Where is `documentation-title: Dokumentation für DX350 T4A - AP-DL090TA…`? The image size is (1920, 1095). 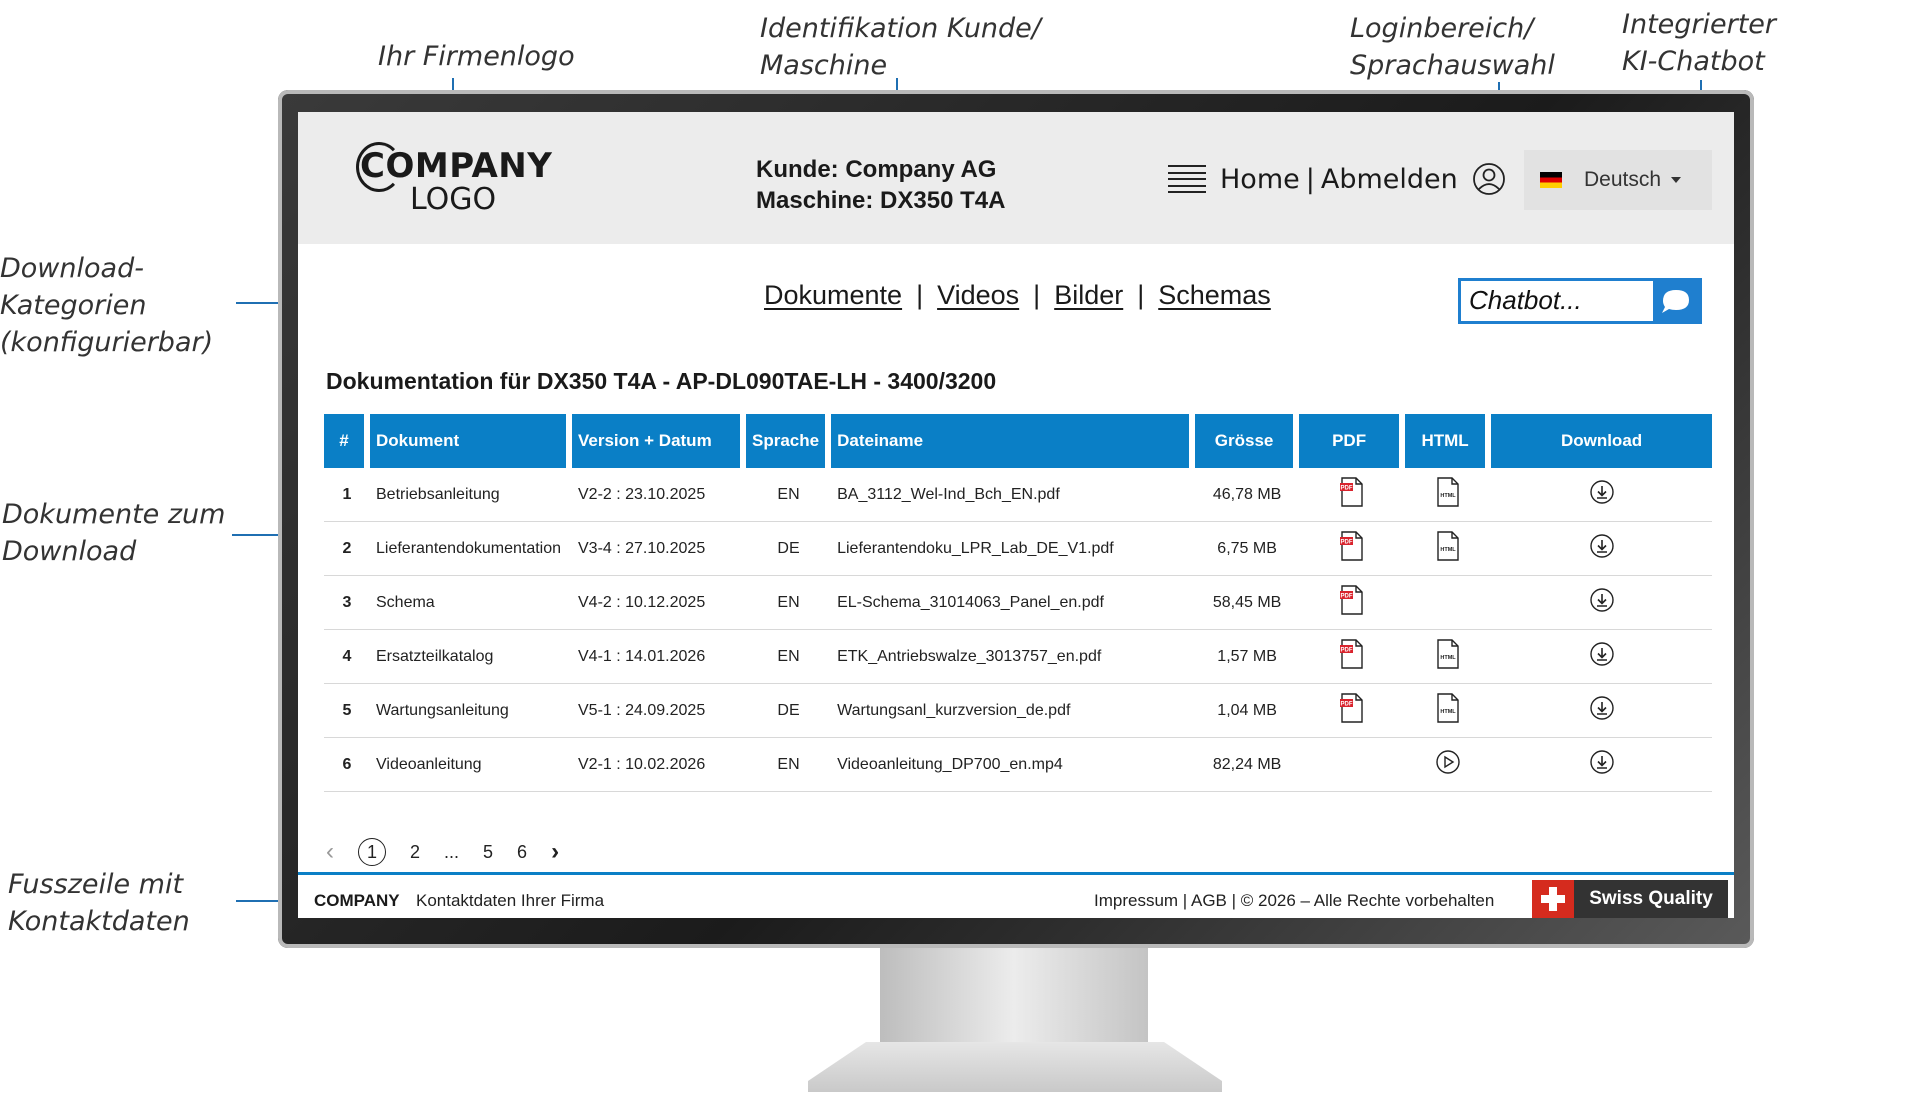
documentation-title: Dokumentation für DX350 T4A - AP-DL090TA… is located at coordinates (661, 381).